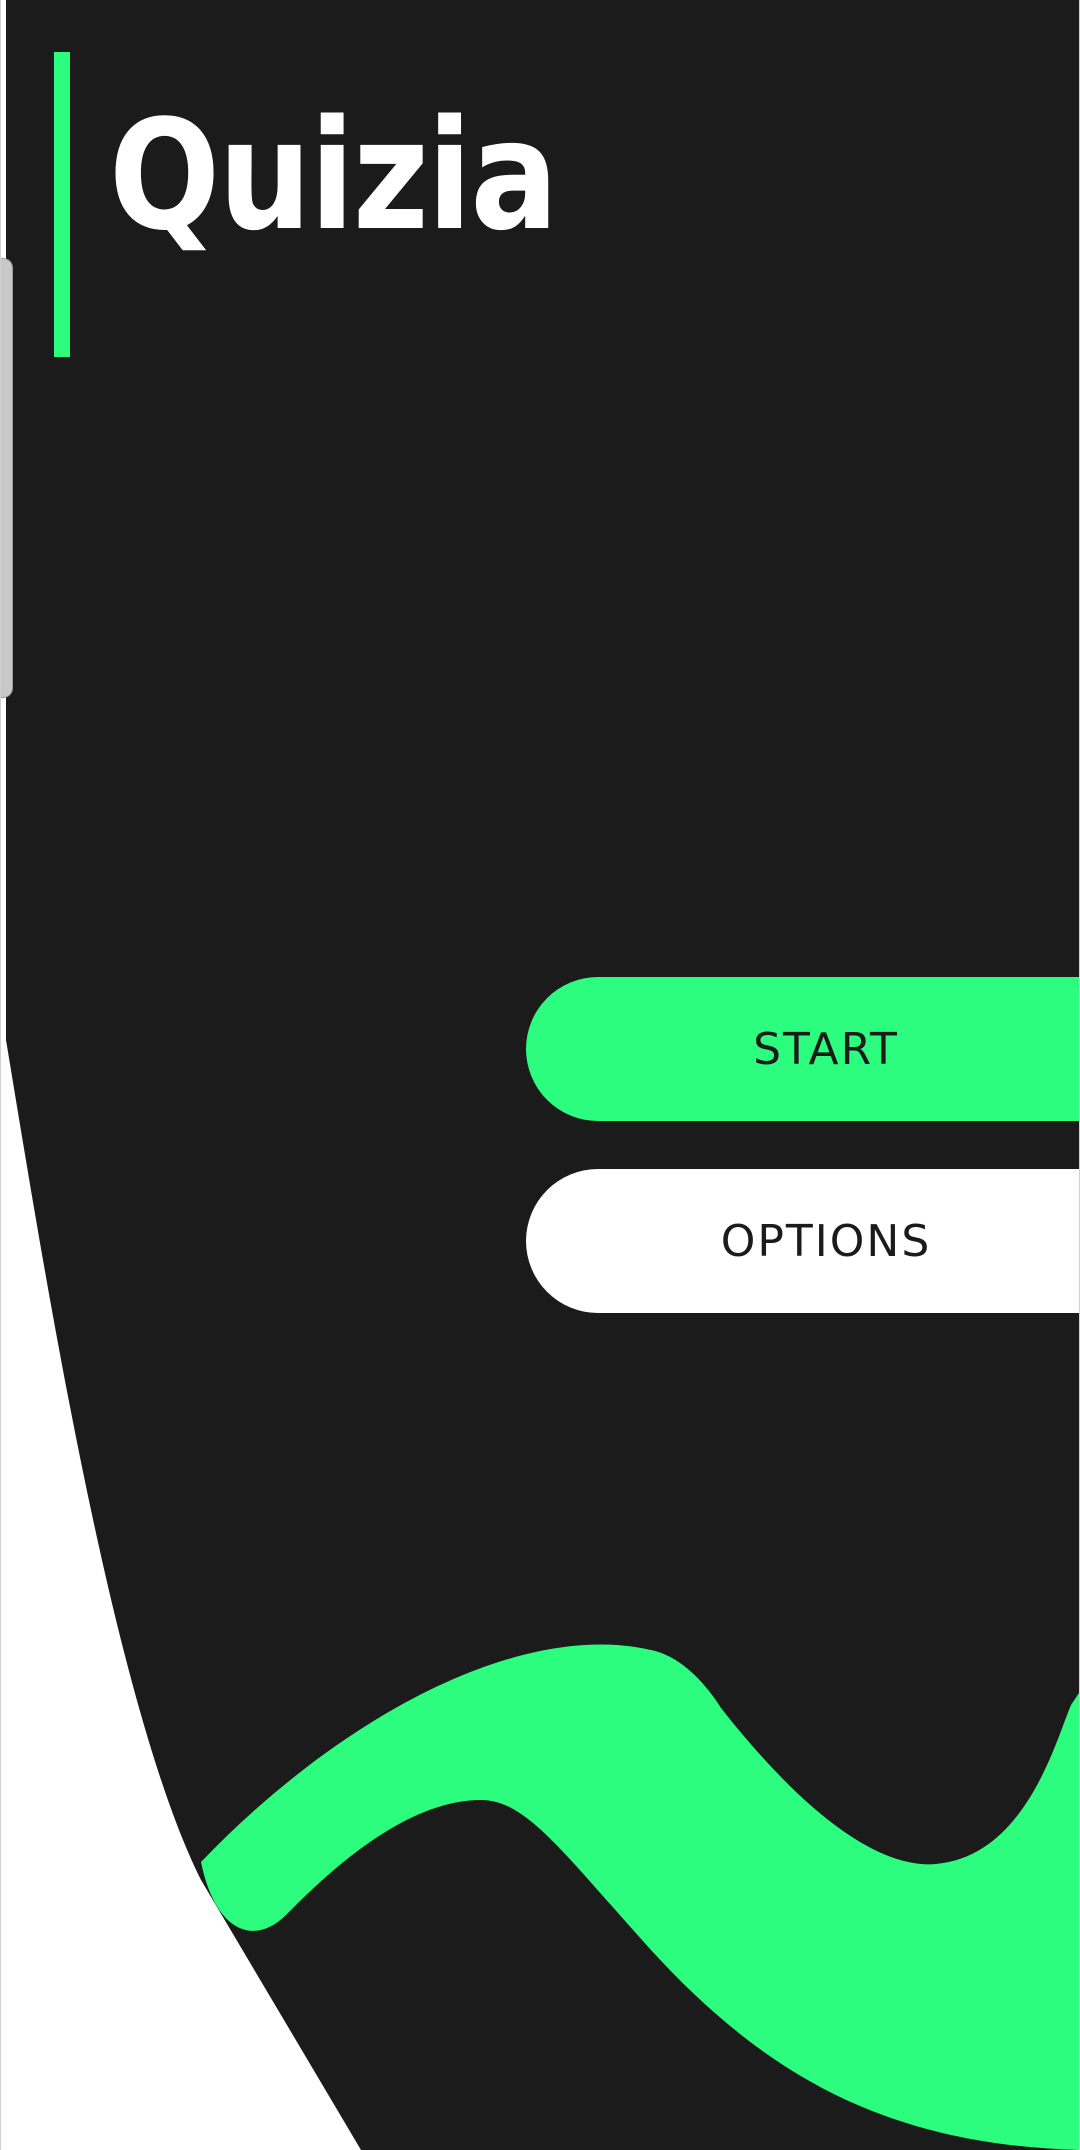 The height and width of the screenshot is (2150, 1080). What do you see at coordinates (62, 204) in the screenshot?
I see `title-accent-bar` at bounding box center [62, 204].